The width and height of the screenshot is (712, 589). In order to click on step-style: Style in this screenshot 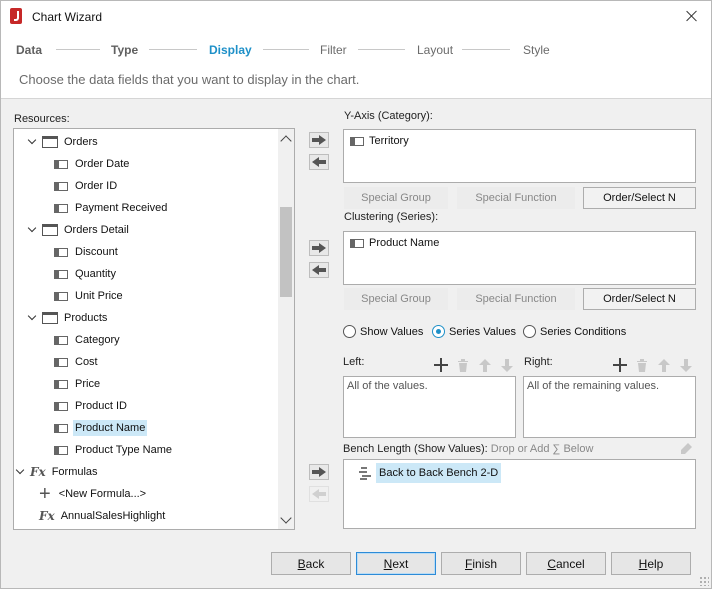, I will do `click(536, 50)`.